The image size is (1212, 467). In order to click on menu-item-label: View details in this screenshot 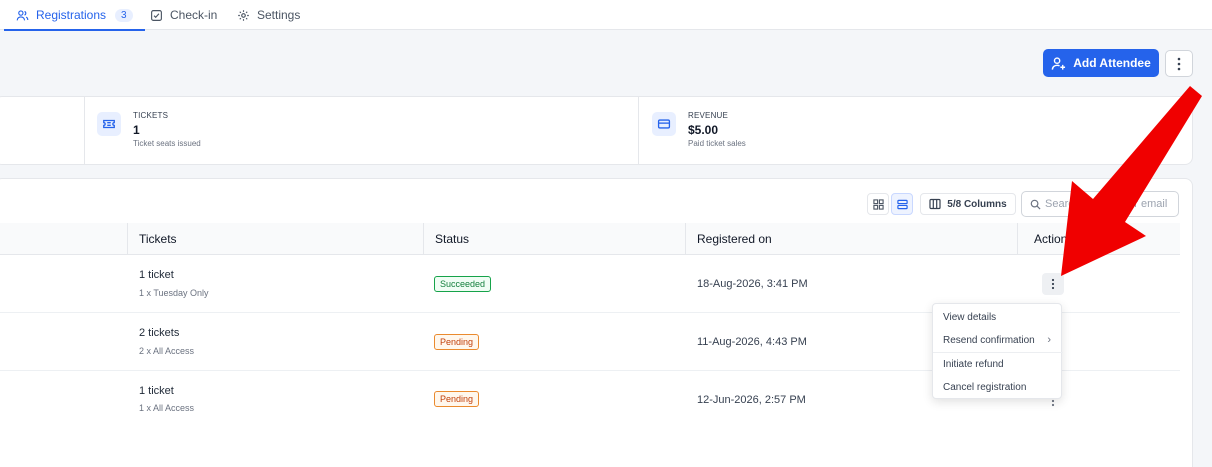, I will do `click(970, 317)`.